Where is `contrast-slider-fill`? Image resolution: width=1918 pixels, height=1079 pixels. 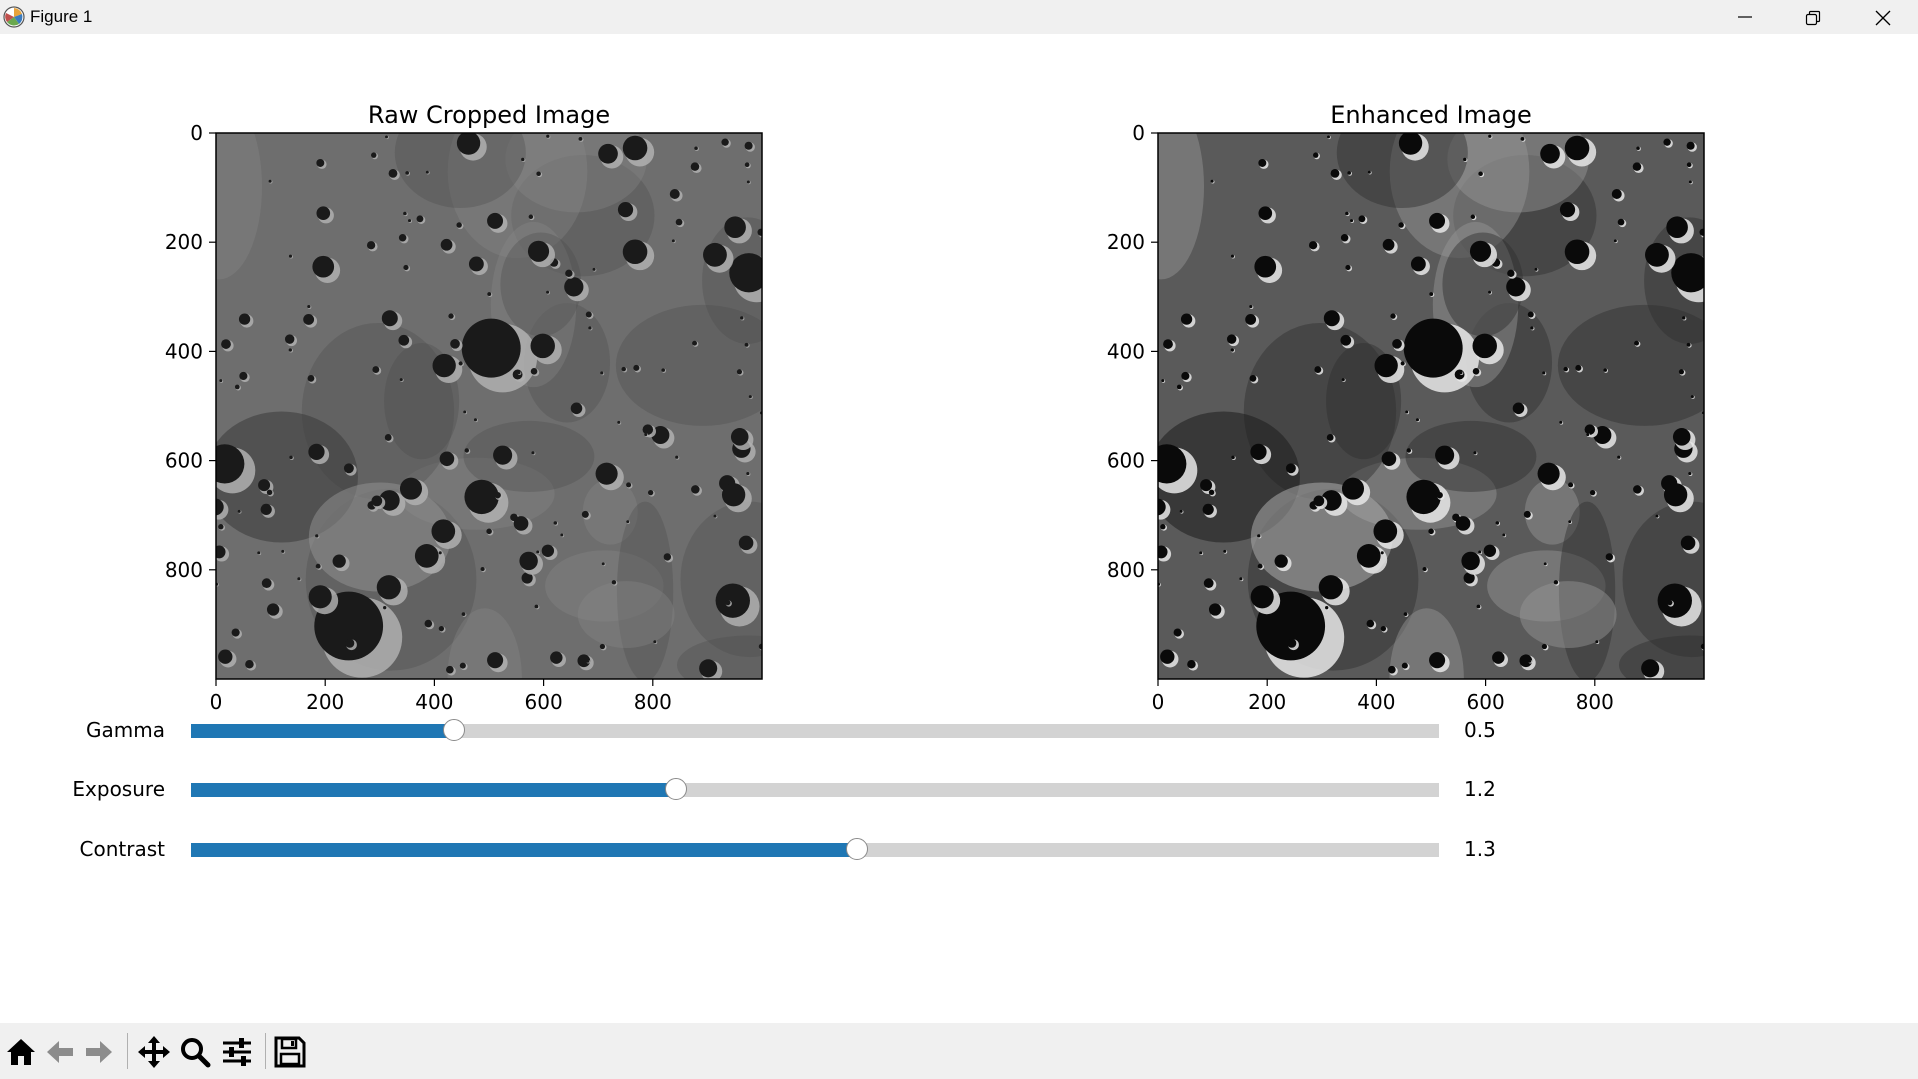 contrast-slider-fill is located at coordinates (524, 850).